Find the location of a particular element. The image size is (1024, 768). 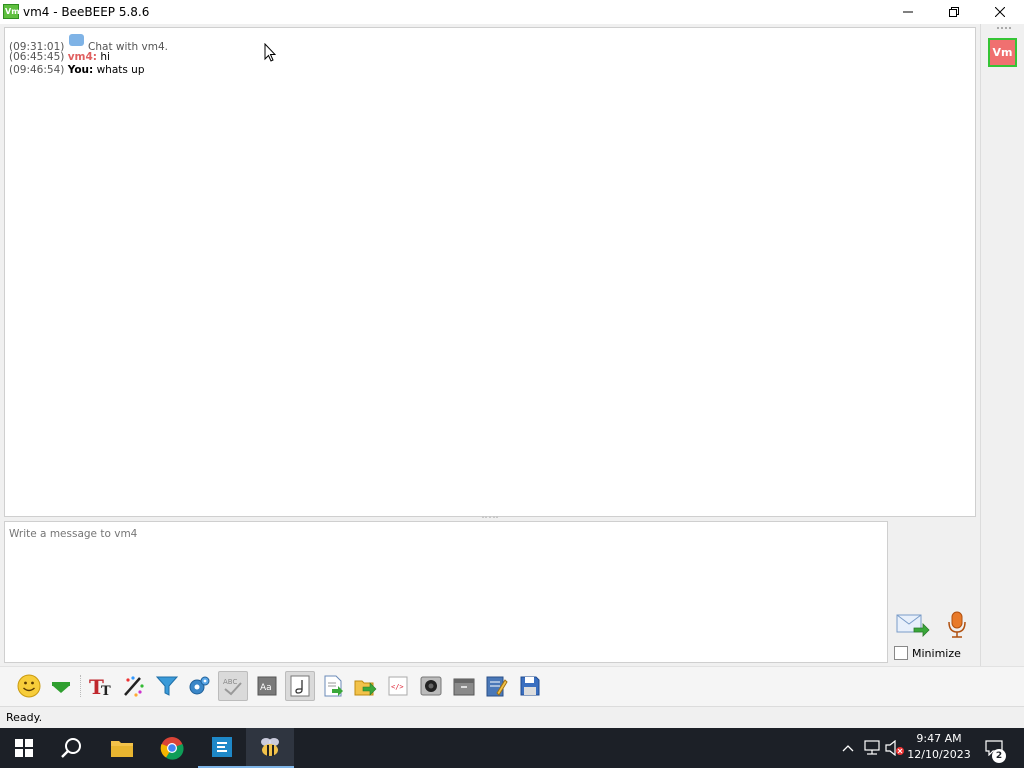

settings-button is located at coordinates (199, 686).